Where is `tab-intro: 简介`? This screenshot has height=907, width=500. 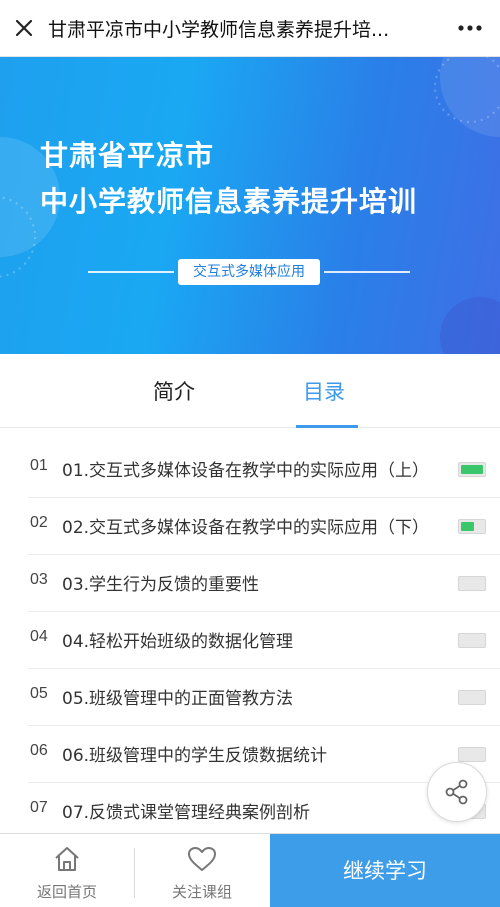 tab-intro: 简介 is located at coordinates (174, 391).